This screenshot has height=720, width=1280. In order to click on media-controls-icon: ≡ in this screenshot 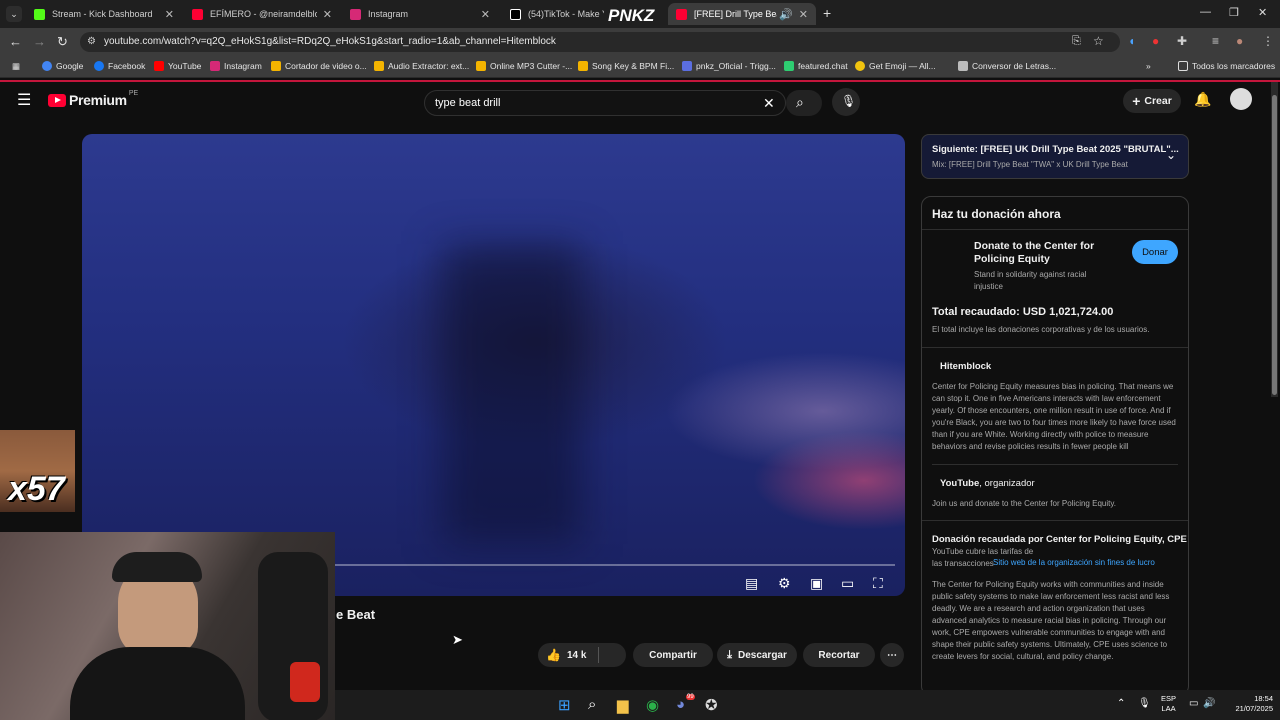, I will do `click(1215, 41)`.